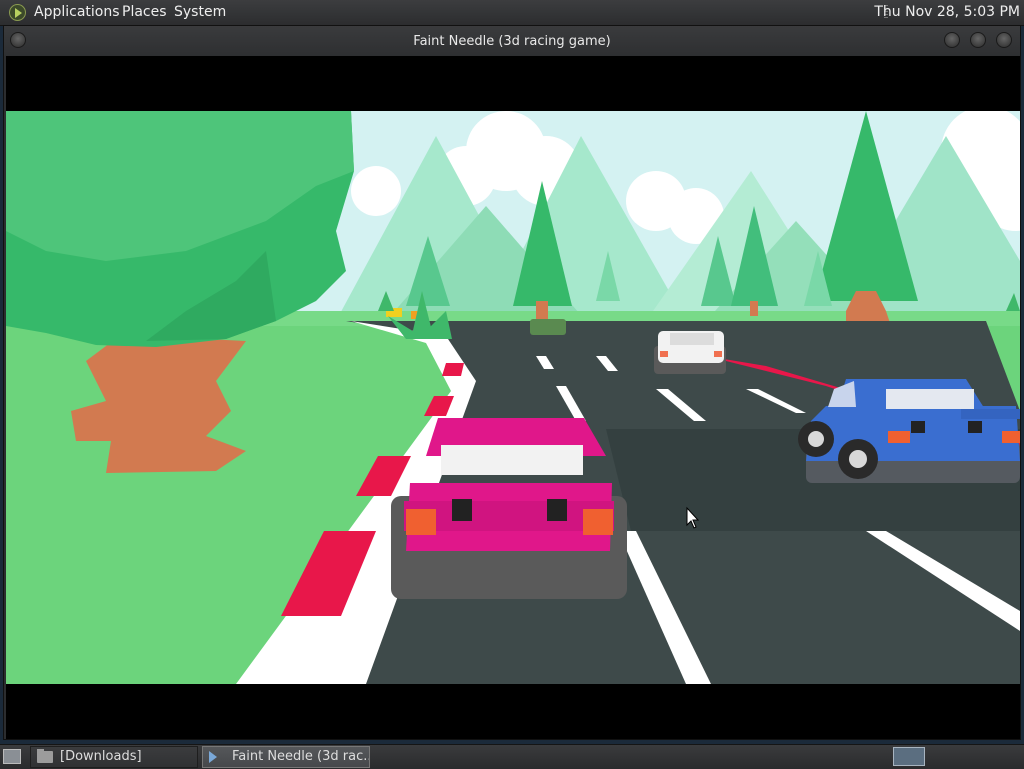  Describe the element at coordinates (947, 12) in the screenshot. I see `clock: Thu Nov 28, 5:03 PM` at that location.